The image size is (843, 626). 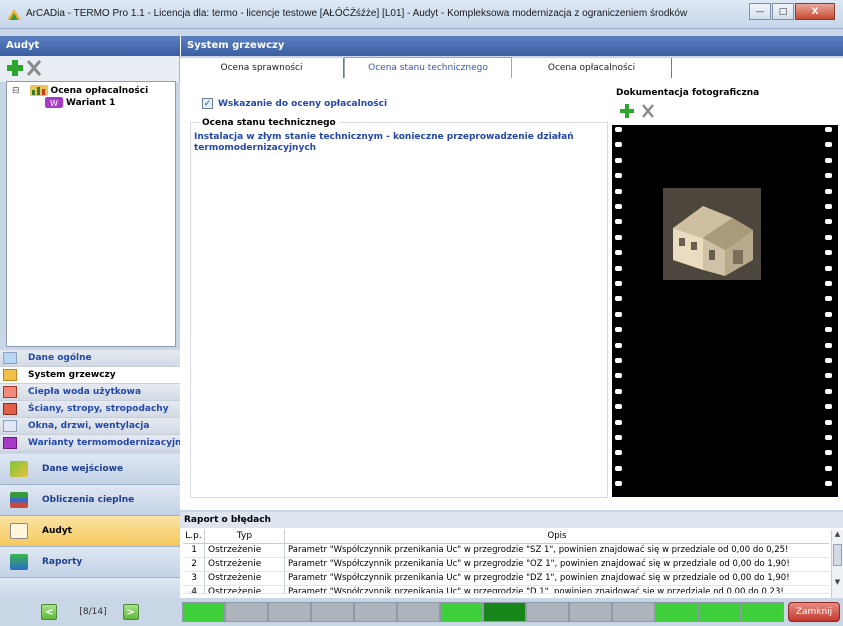 What do you see at coordinates (592, 68) in the screenshot?
I see `tab-ocena-oplacalnosci: Ocena opłacalności` at bounding box center [592, 68].